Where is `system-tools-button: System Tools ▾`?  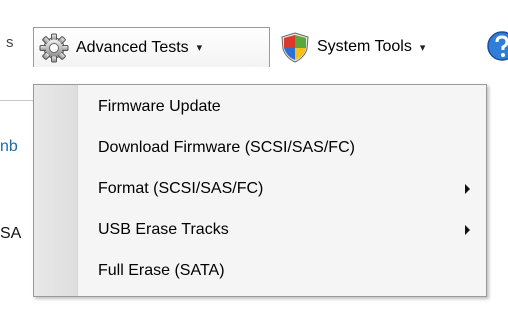
system-tools-button: System Tools ▾ is located at coordinates (380, 47).